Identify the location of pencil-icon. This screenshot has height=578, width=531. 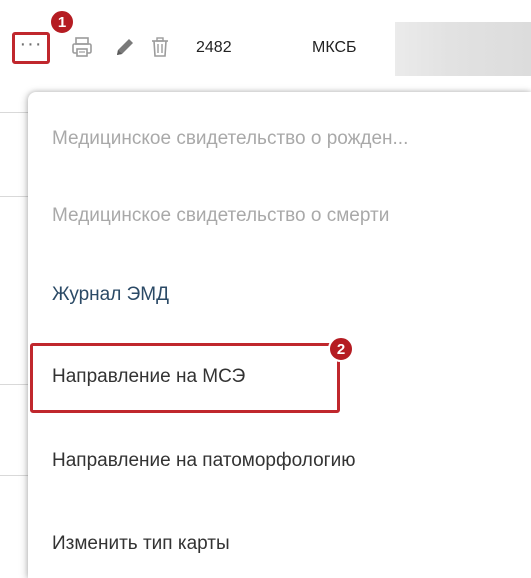
(125, 47).